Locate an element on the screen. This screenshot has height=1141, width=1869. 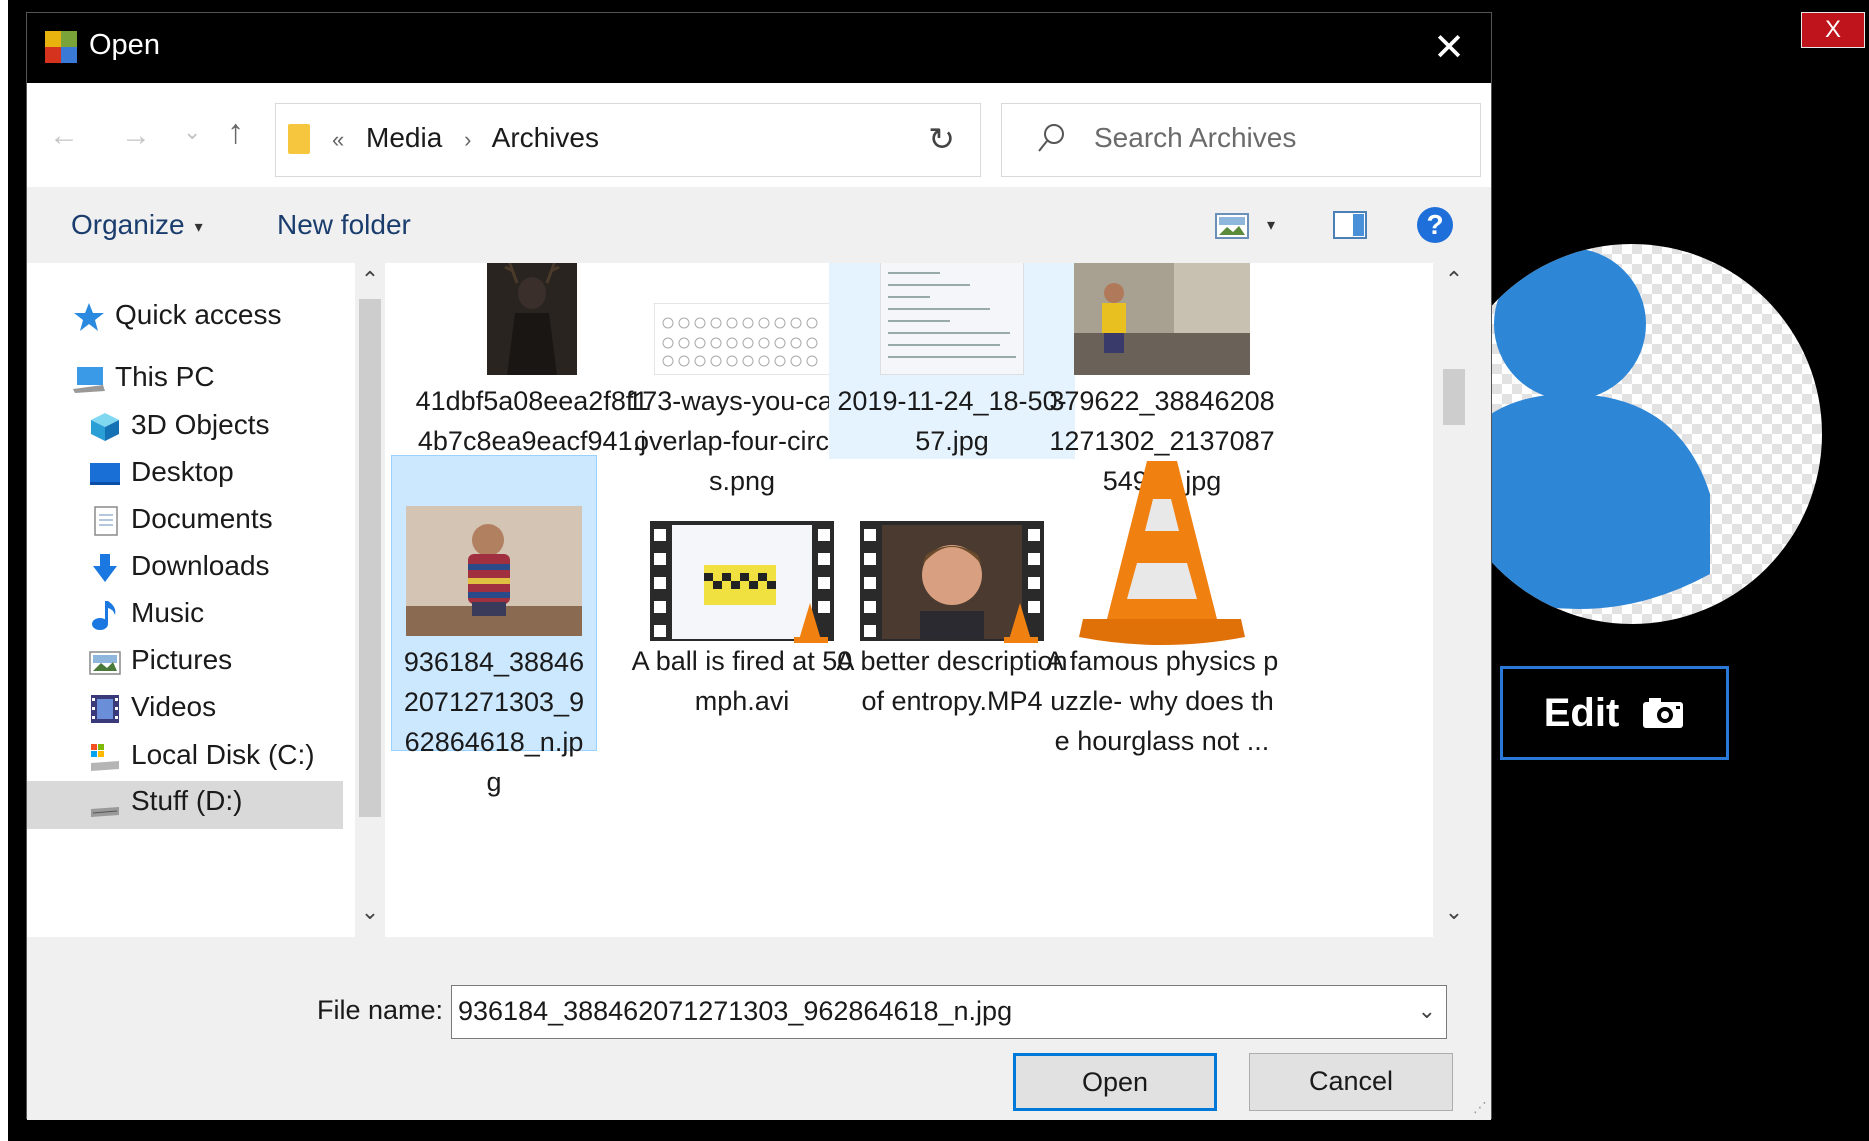
refresh-icon: ↻ is located at coordinates (941, 139).